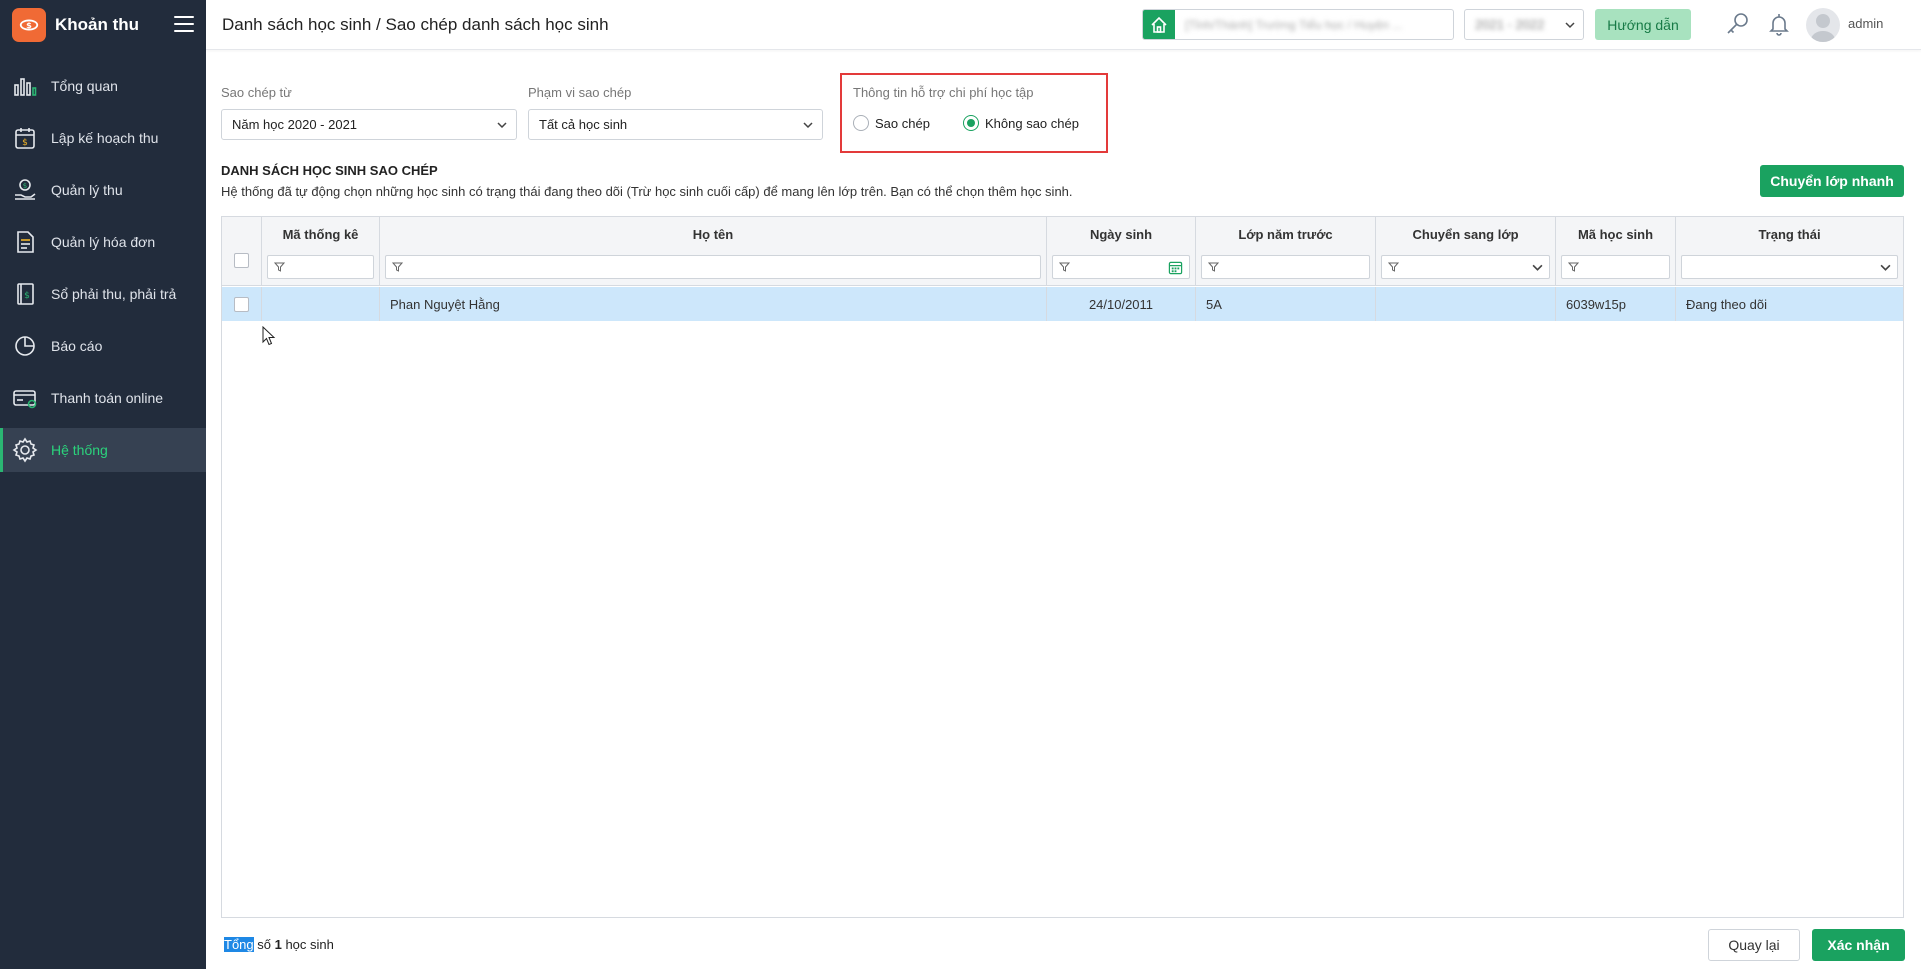  Describe the element at coordinates (1286, 304) in the screenshot. I see `cell-lop-nam-truoc: 5A` at that location.